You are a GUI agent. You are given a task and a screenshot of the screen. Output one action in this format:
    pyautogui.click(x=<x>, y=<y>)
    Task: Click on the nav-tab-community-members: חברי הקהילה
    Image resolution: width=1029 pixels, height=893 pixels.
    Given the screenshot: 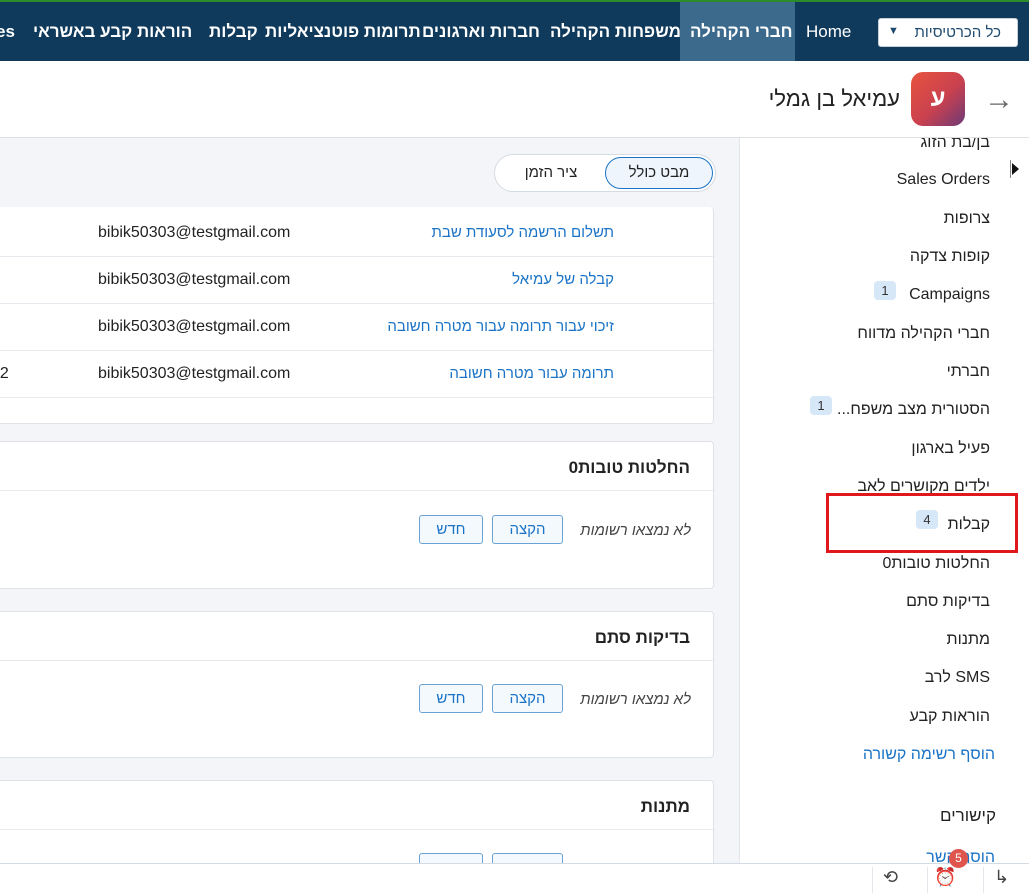 What is the action you would take?
    pyautogui.click(x=737, y=31)
    